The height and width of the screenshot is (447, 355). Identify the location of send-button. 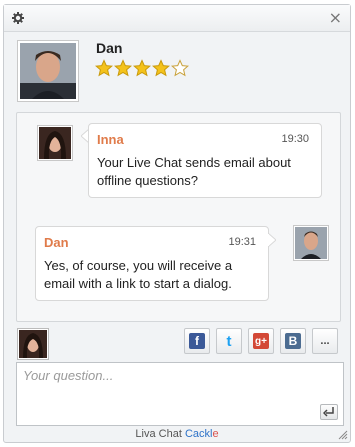
(329, 412).